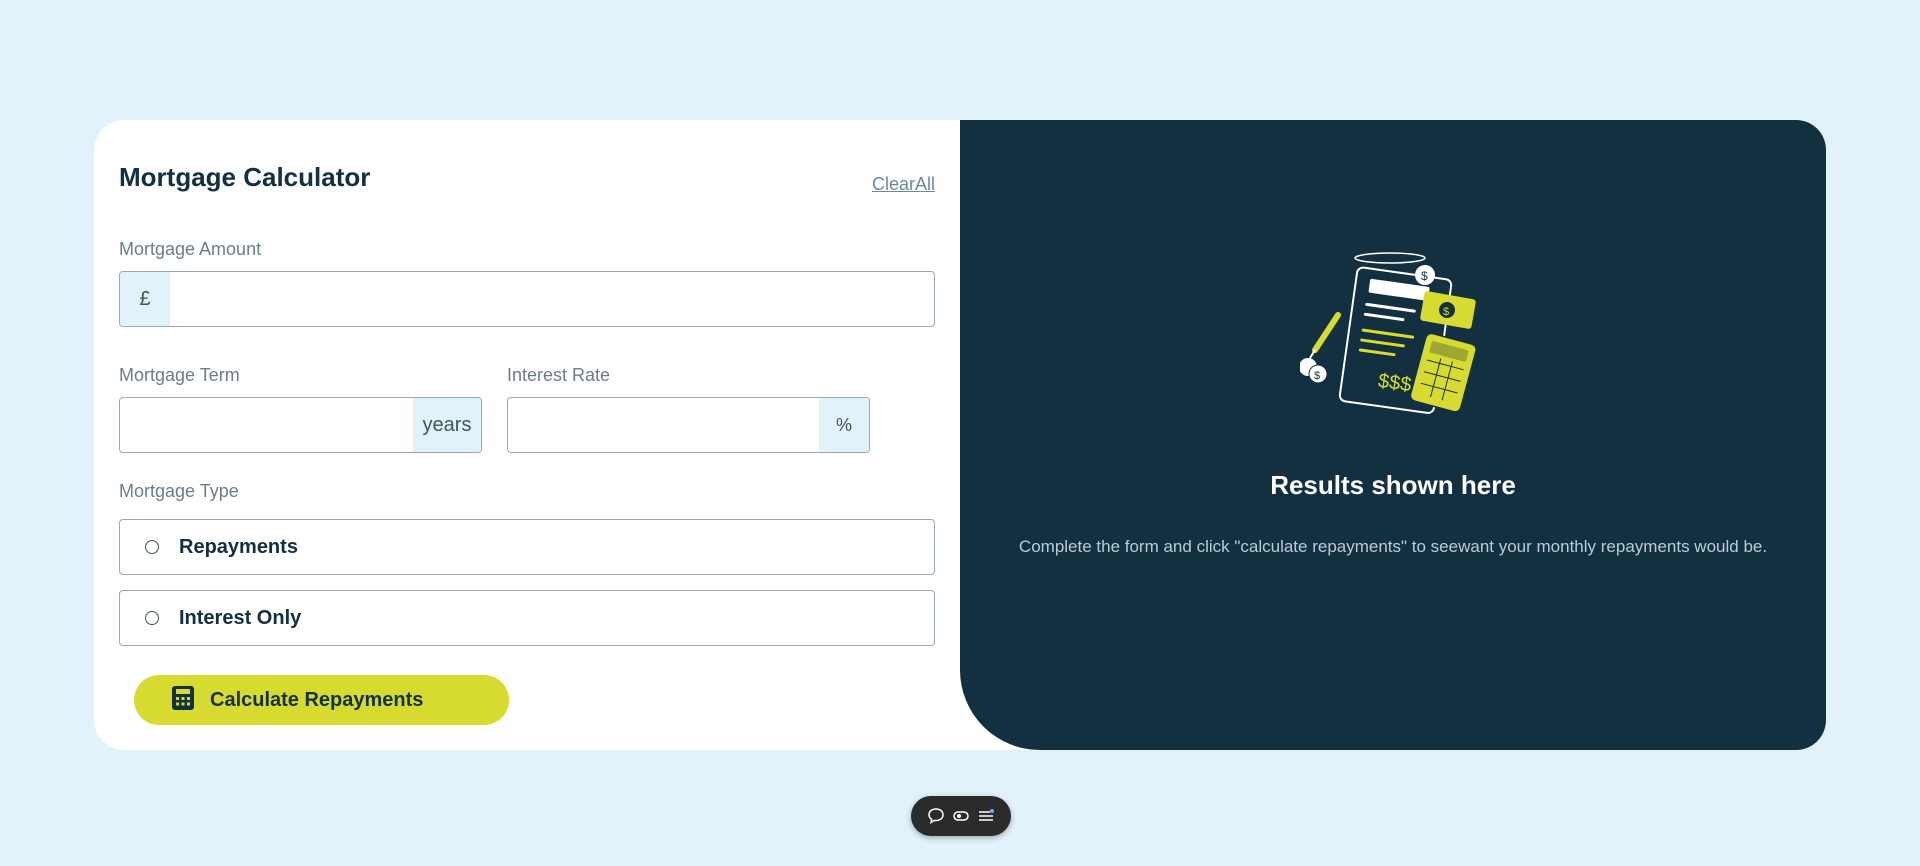 Image resolution: width=1920 pixels, height=866 pixels. I want to click on mortgage-term-field: years, so click(300, 425).